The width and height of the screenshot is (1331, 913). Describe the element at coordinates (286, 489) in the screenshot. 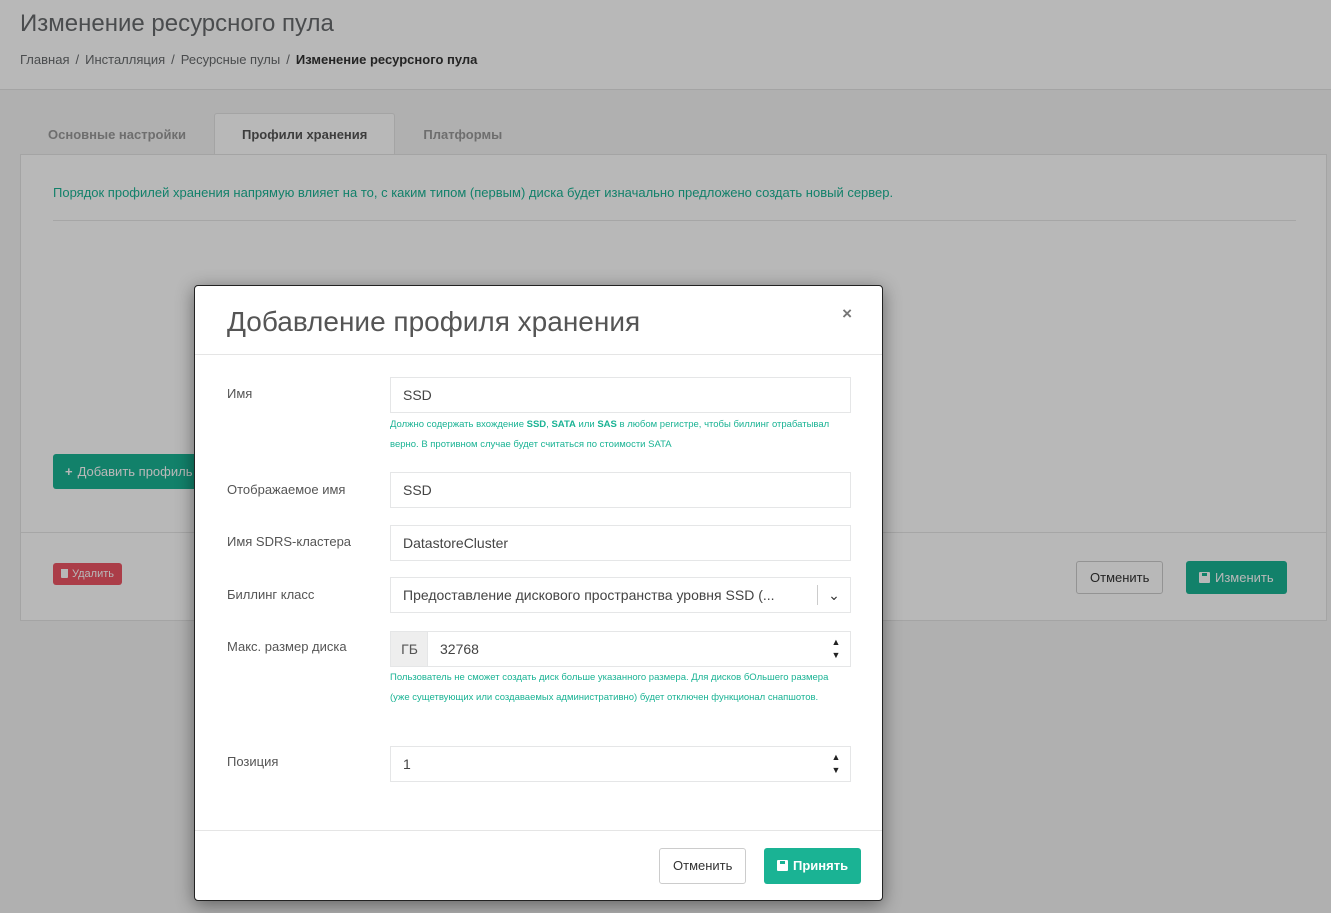

I see `display-name-label: Отображаемое имя` at that location.